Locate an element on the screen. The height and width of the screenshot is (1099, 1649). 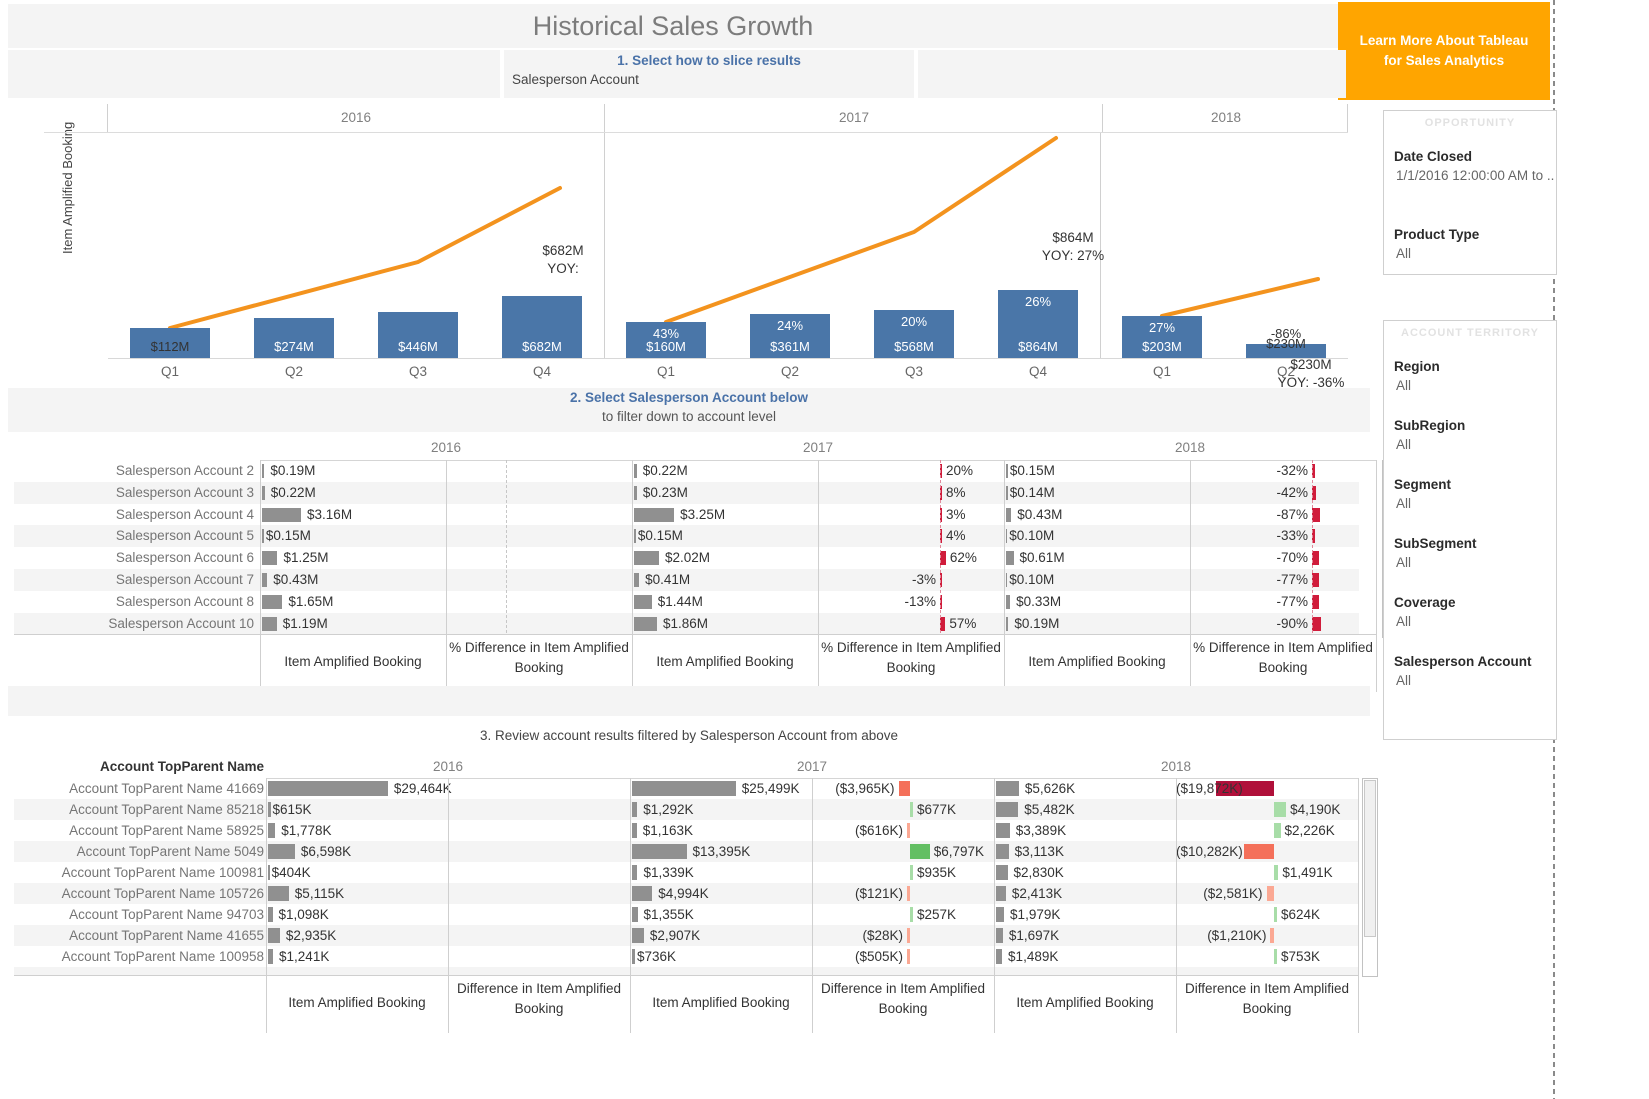
opportunity-filter-value: 1/1/2016 12:00:00 AM to .. is located at coordinates (1475, 175).